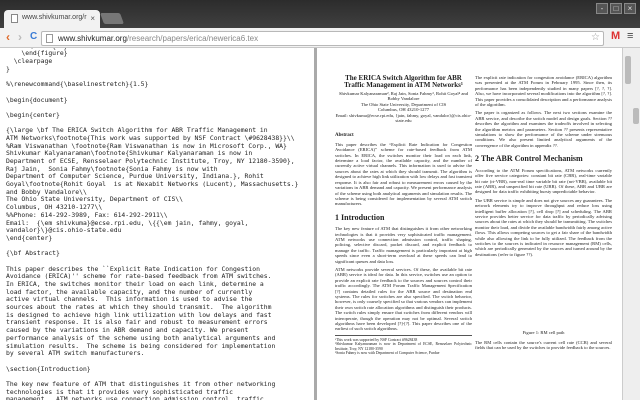  Describe the element at coordinates (20, 37) in the screenshot. I see `forward-icon: ›` at that location.